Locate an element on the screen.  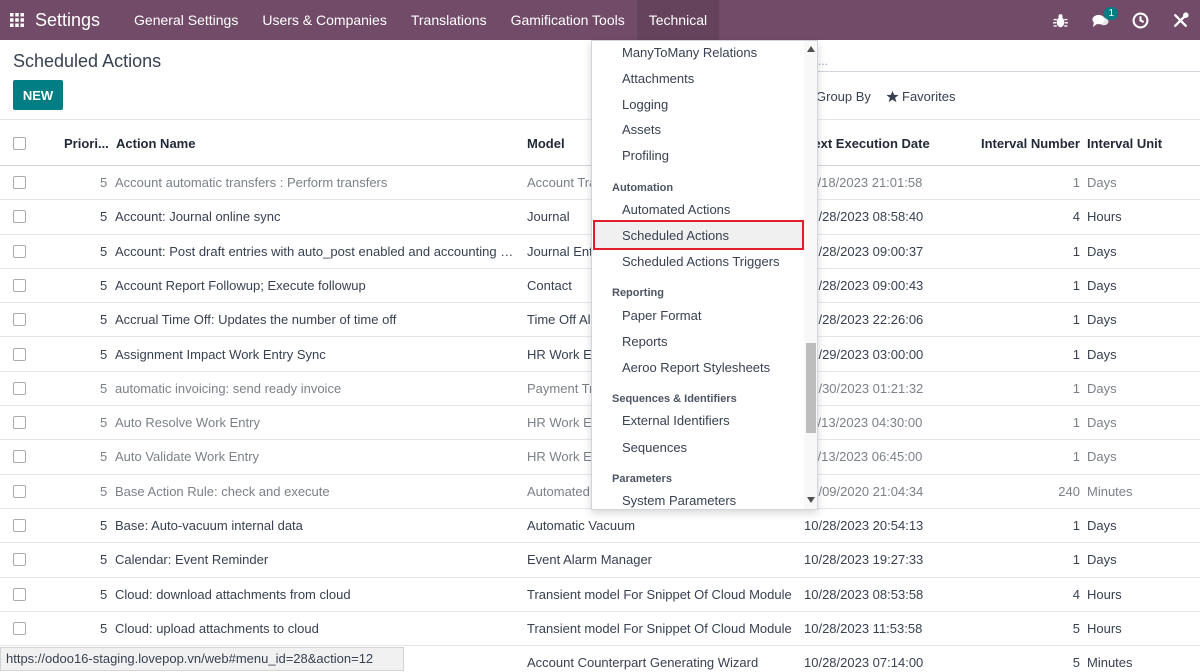
cell-next-execution-date: 12/09/2020 21:04:34 is located at coordinates (864, 491).